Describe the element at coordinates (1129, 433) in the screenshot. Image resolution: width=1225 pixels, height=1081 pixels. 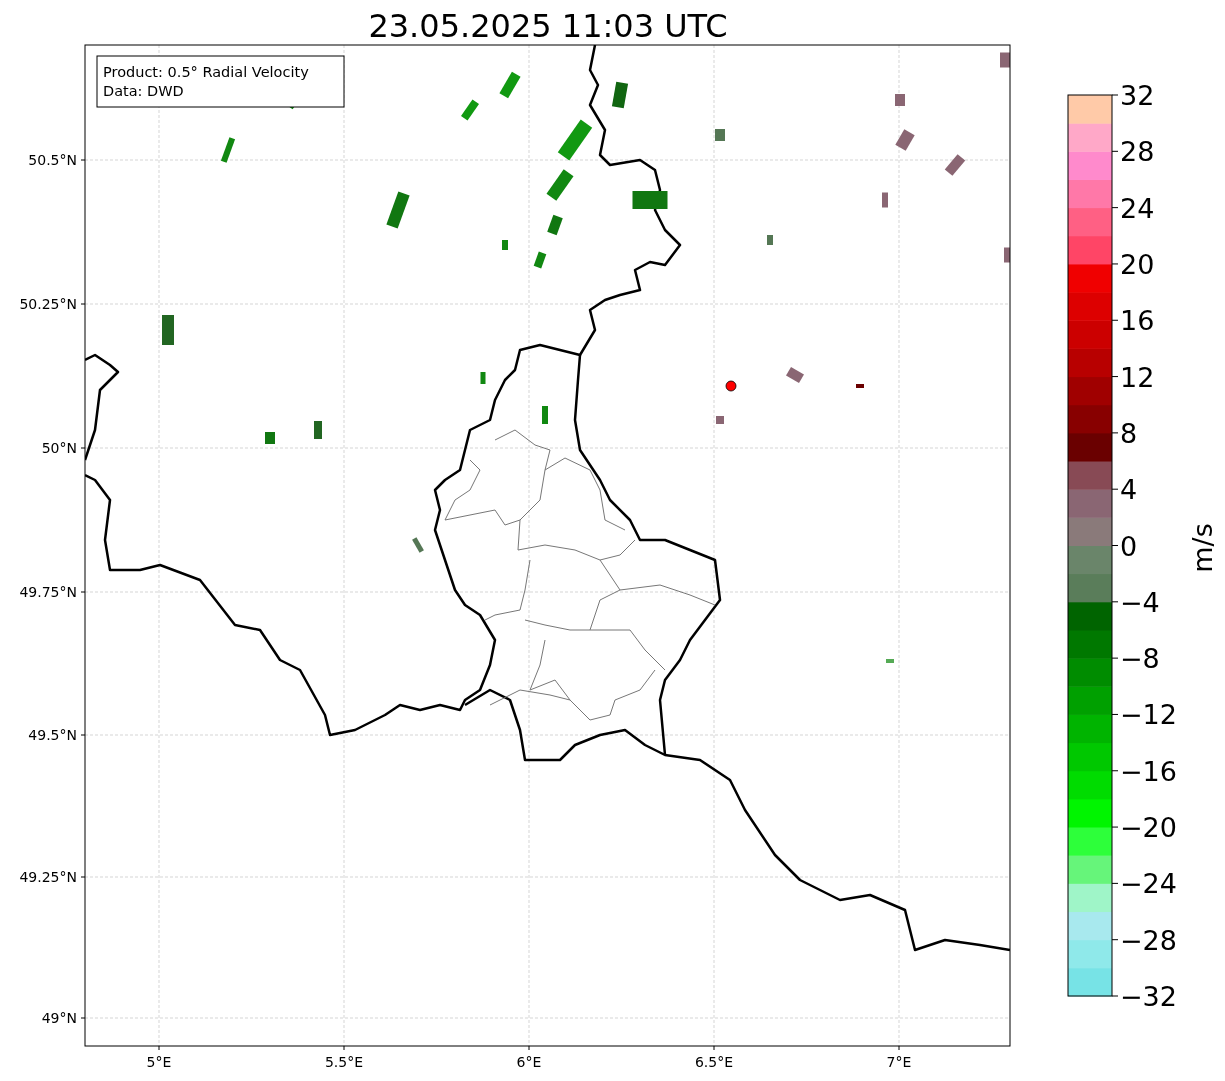
I see `colorbar-tick-label: 8` at that location.